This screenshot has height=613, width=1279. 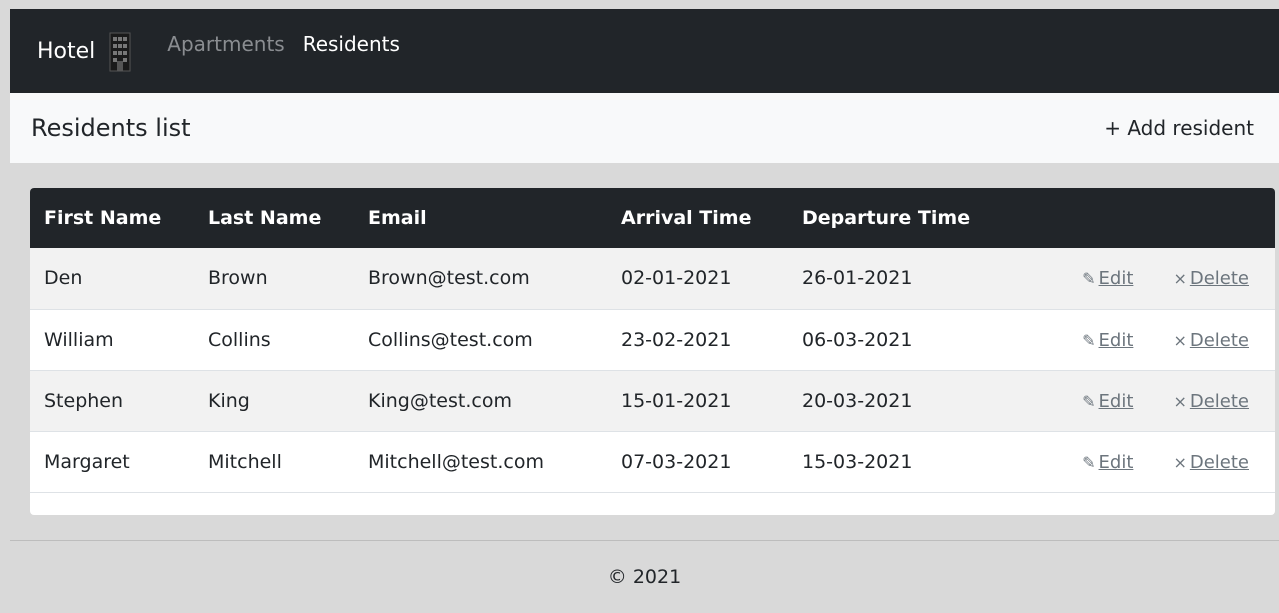 What do you see at coordinates (397, 218) in the screenshot?
I see `header-email: Email` at bounding box center [397, 218].